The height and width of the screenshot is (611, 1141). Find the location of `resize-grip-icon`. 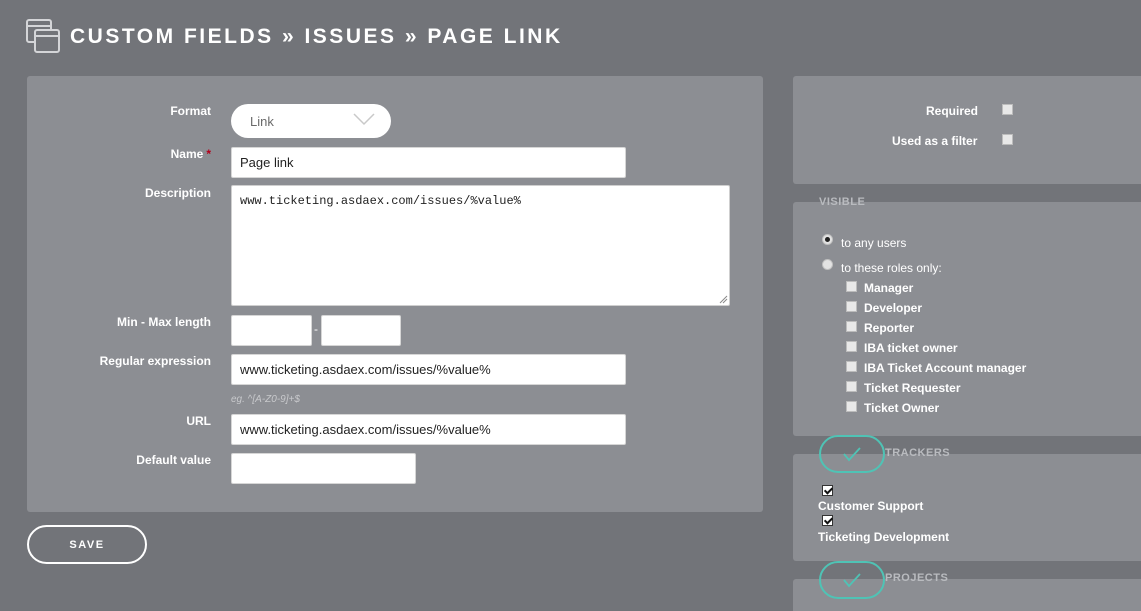

resize-grip-icon is located at coordinates (723, 299).